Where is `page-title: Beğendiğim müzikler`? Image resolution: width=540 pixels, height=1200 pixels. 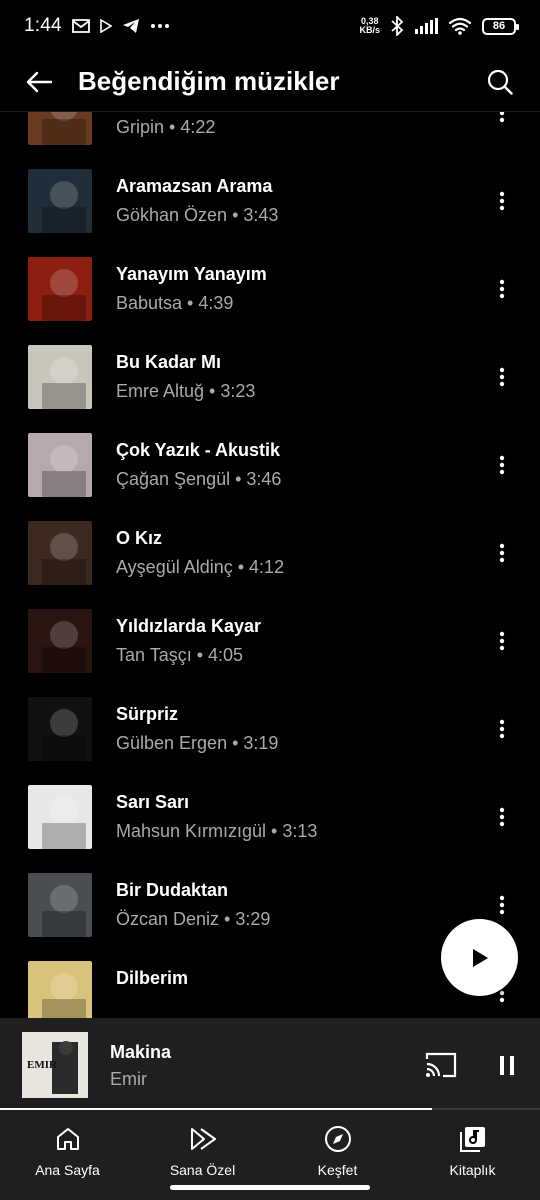 page-title: Beğendiğim müzikler is located at coordinates (209, 81).